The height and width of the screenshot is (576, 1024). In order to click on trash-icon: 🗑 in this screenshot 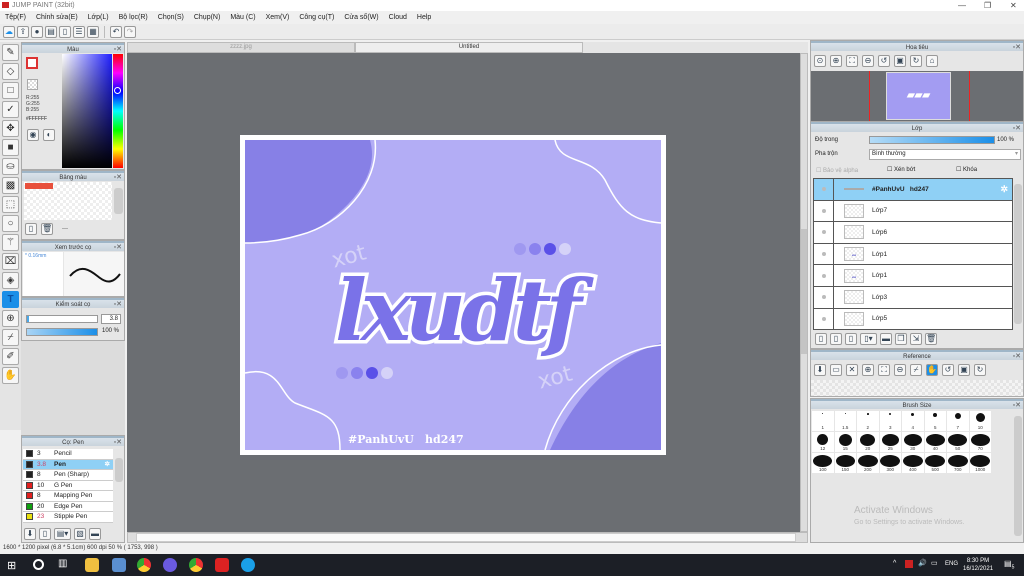, I will do `click(47, 229)`.